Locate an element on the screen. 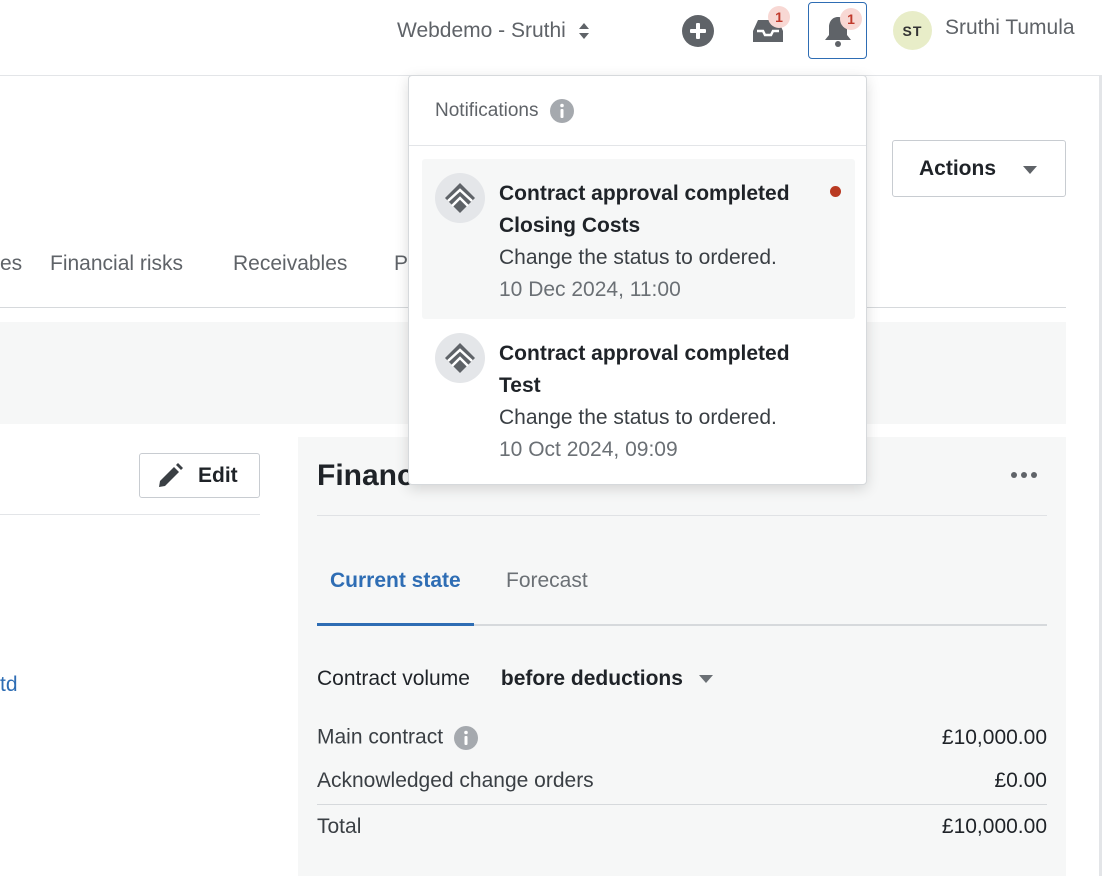 This screenshot has height=876, width=1102. tab-receivables: Receivables is located at coordinates (290, 264).